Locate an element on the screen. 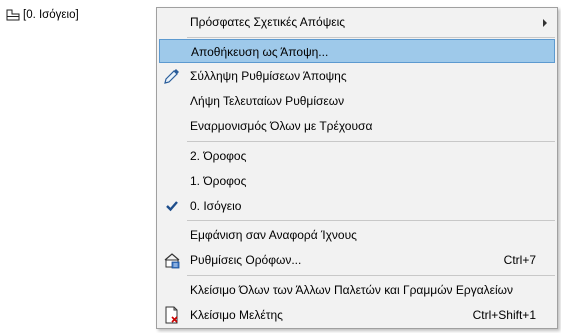 The width and height of the screenshot is (561, 333). menu-item-story-0: 0. Ισόγειο is located at coordinates (357, 206).